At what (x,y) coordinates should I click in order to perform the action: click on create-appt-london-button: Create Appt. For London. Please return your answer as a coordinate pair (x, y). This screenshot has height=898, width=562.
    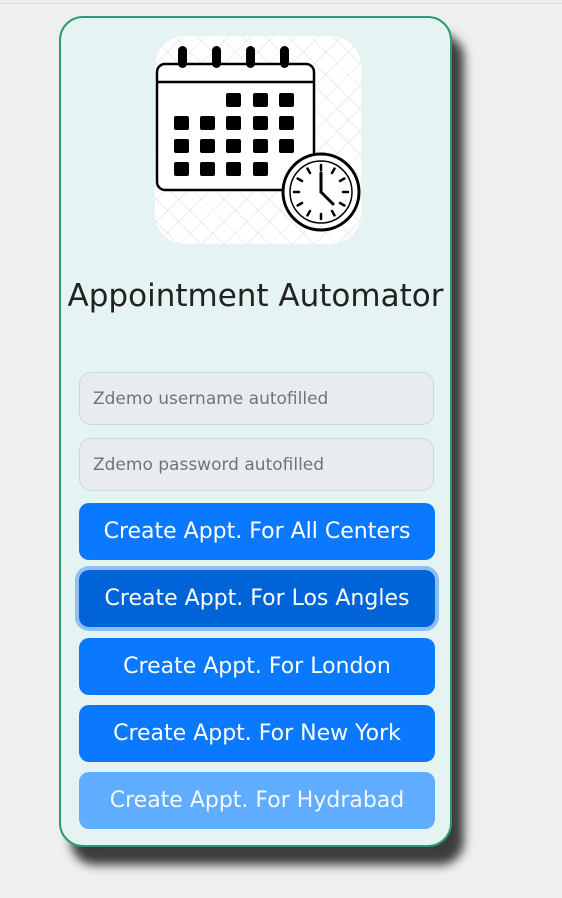
    Looking at the image, I should click on (257, 666).